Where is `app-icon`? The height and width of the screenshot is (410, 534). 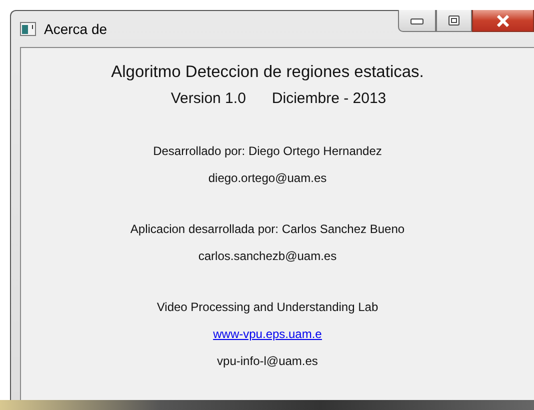 app-icon is located at coordinates (28, 29).